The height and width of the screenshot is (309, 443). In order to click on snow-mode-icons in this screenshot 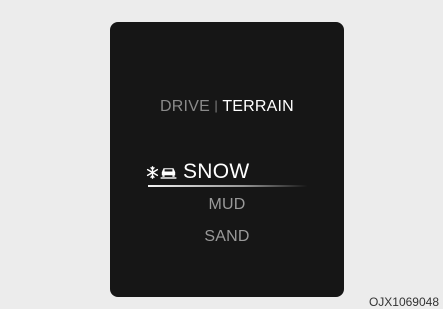, I will do `click(161, 172)`.